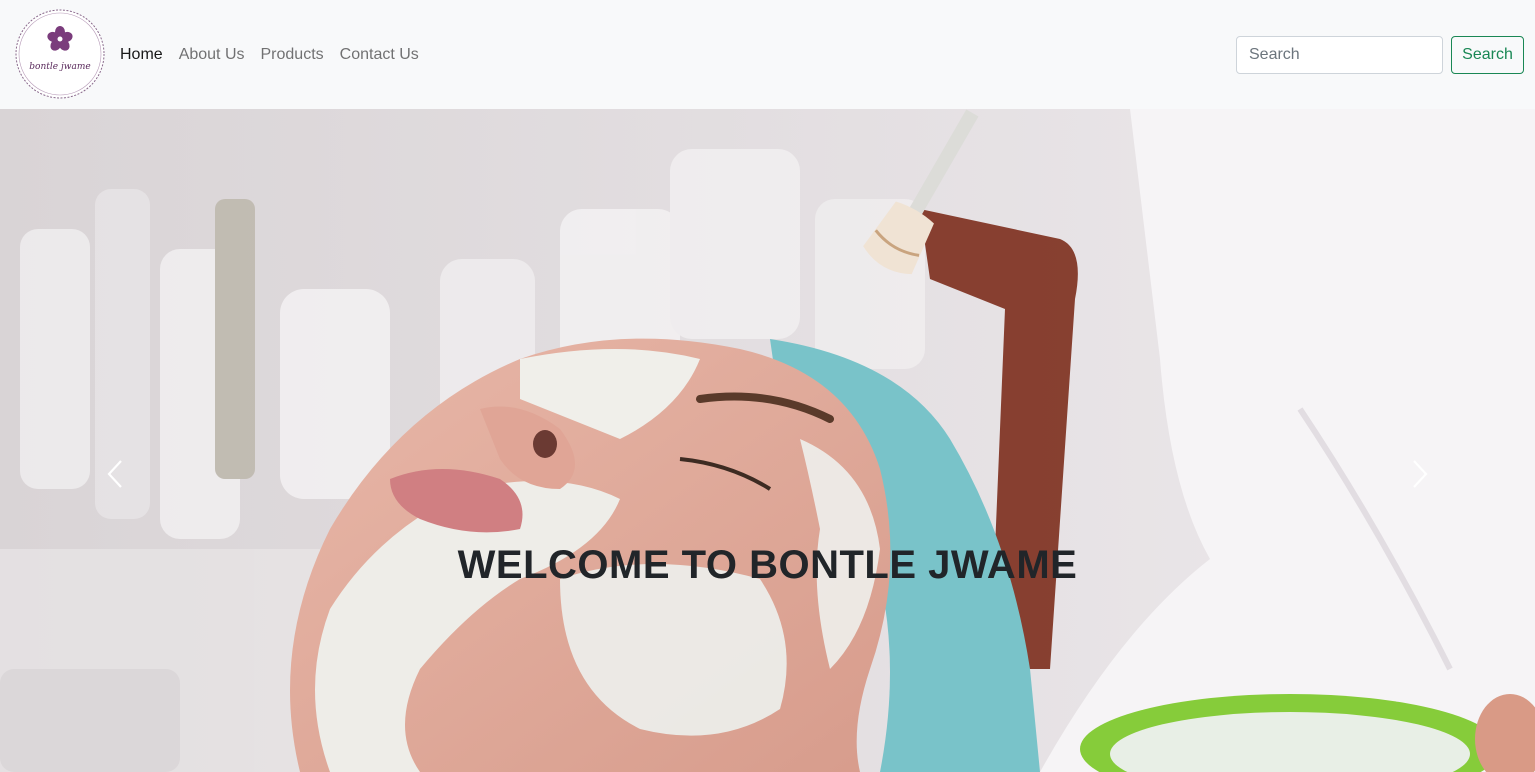 This screenshot has width=1535, height=772. Describe the element at coordinates (379, 55) in the screenshot. I see `nav-item-contact-us: Contact Us` at that location.